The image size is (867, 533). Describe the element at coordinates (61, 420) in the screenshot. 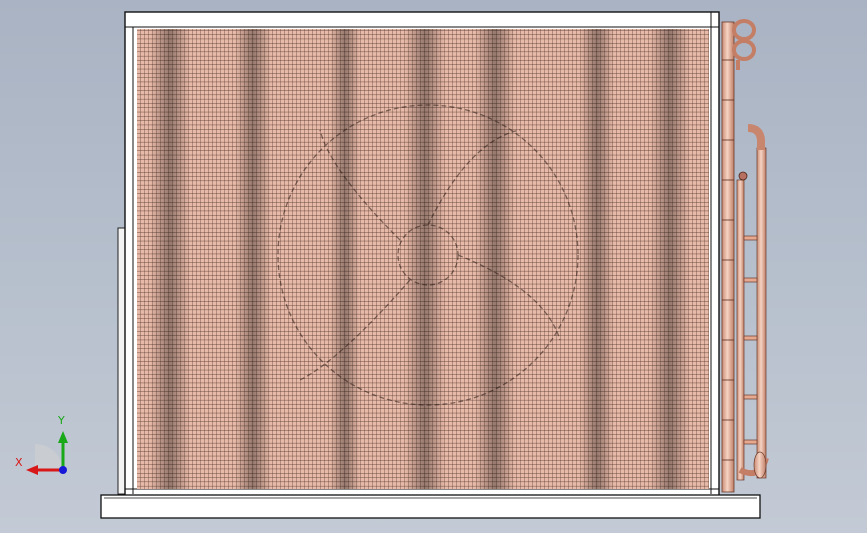

I see `axis-label-y: Y` at that location.